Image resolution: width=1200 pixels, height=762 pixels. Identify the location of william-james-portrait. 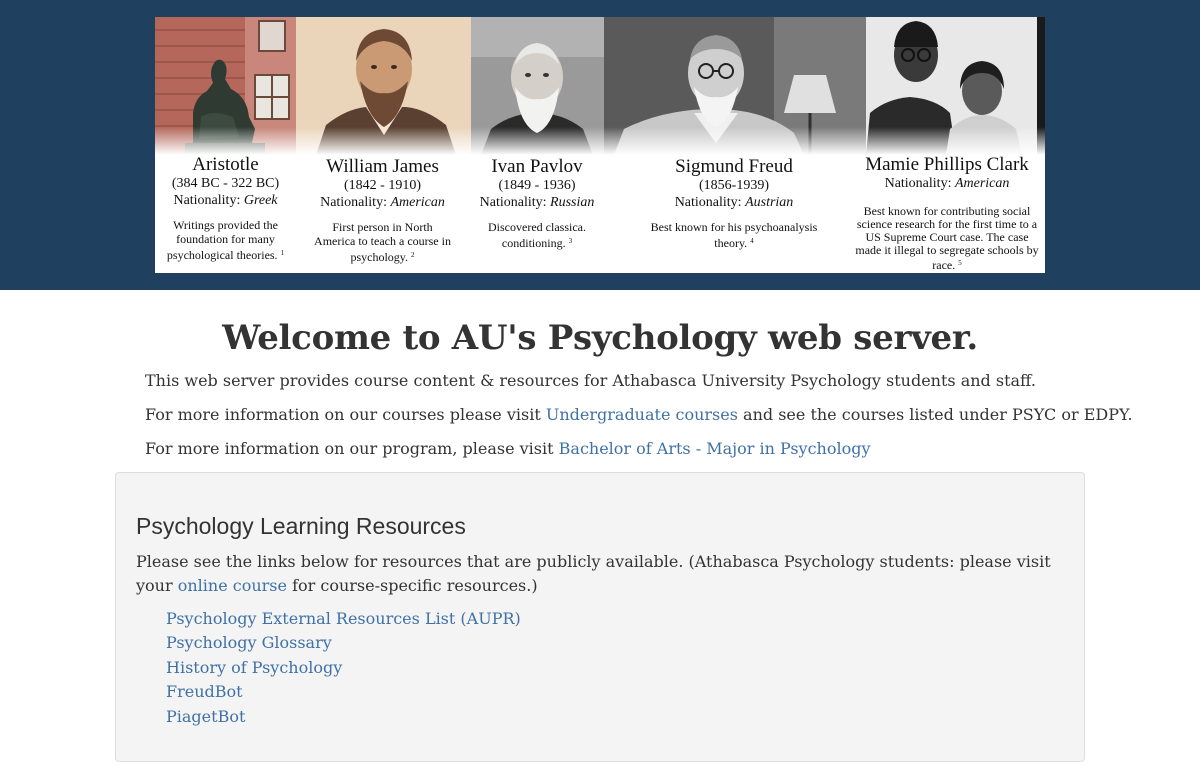
(383, 86).